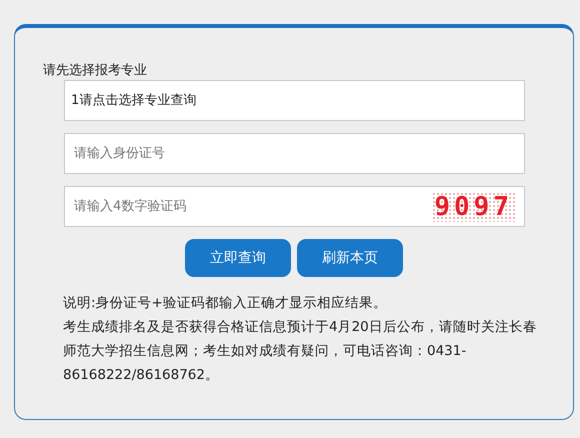 This screenshot has height=438, width=580. I want to click on captcha-field: 请输入4数字验证码 9097, so click(294, 206).